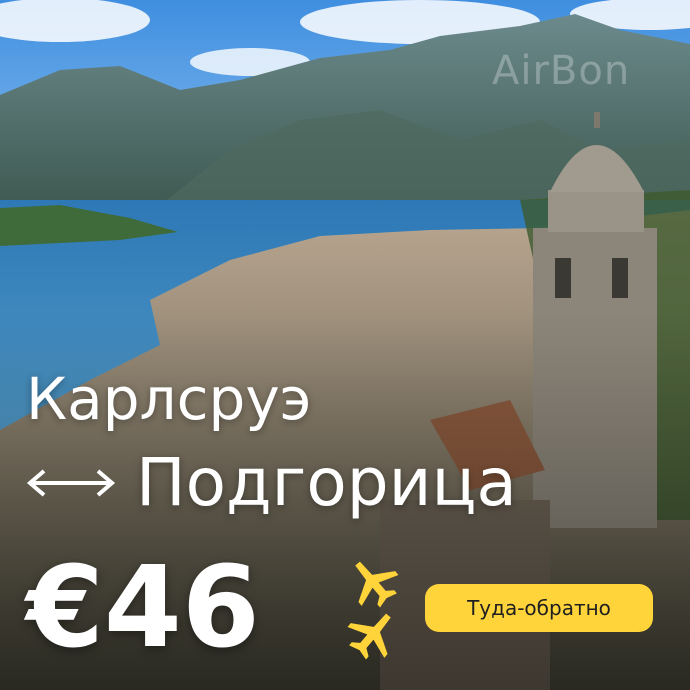  I want to click on trip-type-badge: Туда-обратно, so click(539, 608).